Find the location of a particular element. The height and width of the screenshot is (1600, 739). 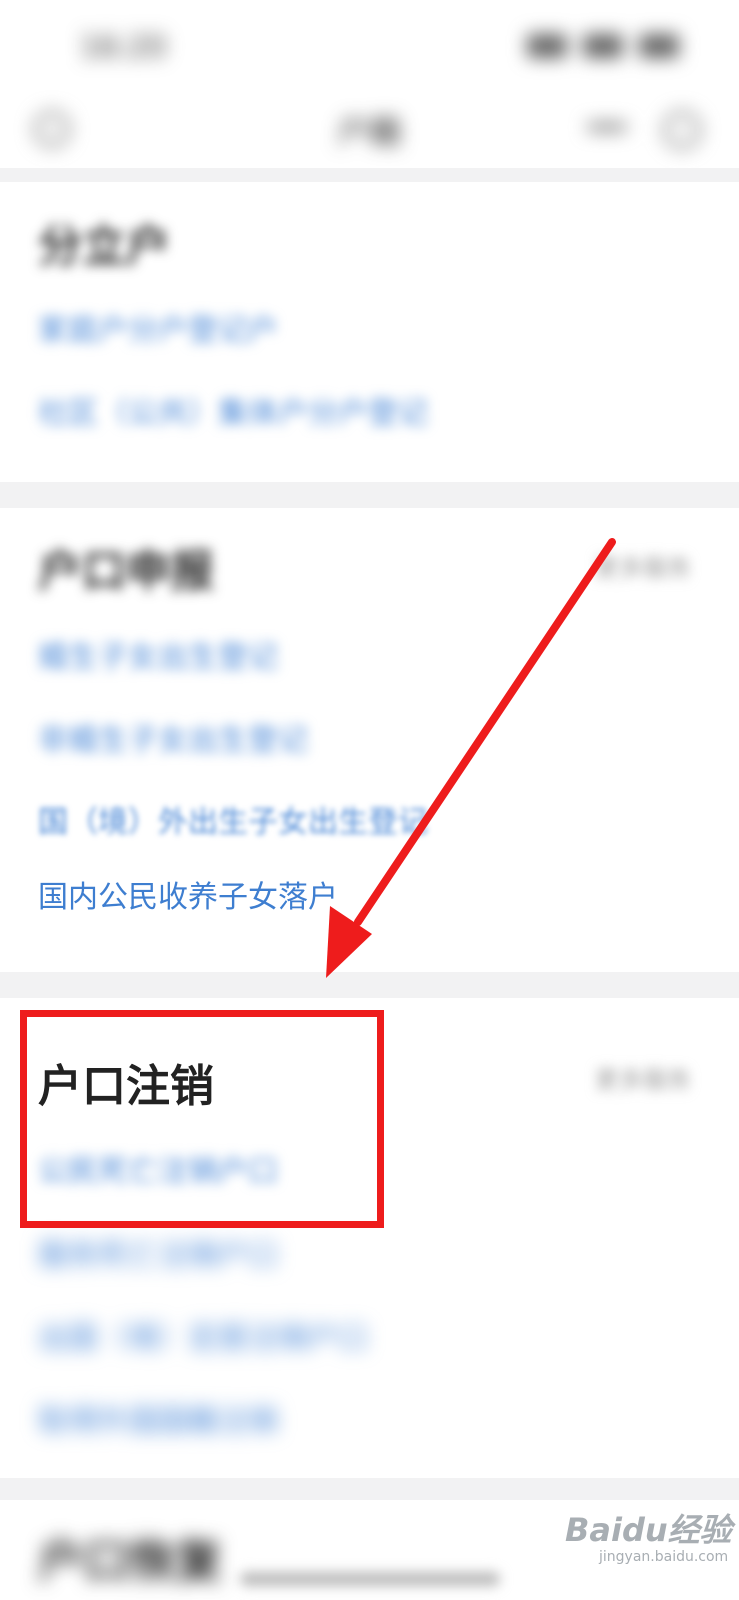

annotation-arrow is located at coordinates (471, 758).